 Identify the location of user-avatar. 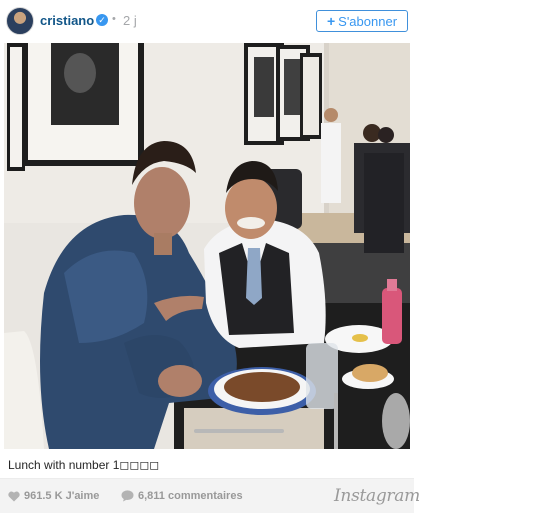
(20, 21).